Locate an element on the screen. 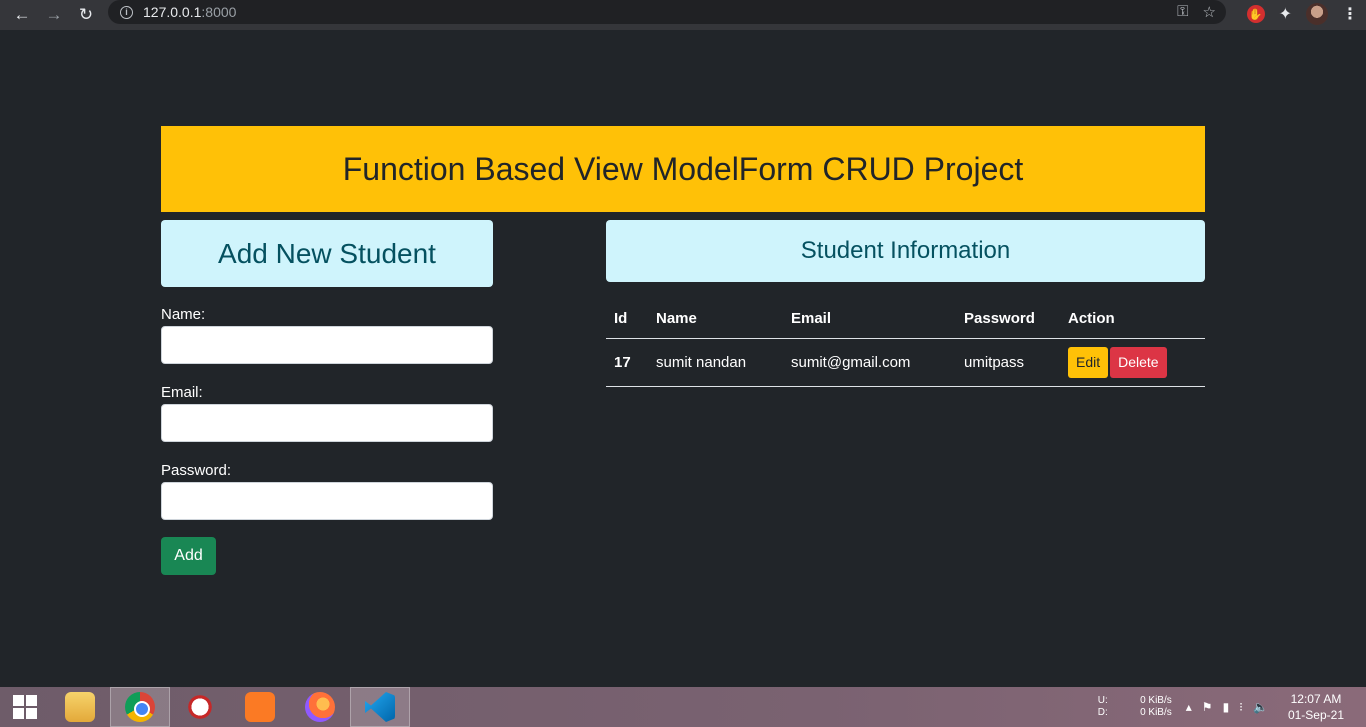 This screenshot has height=727, width=1366. cell-id: 17 is located at coordinates (627, 362).